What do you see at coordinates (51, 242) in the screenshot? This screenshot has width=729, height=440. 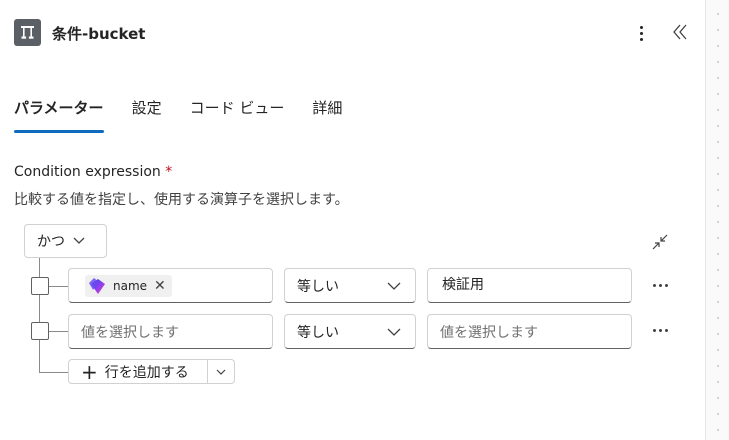 I see `group-operator-label: かつ` at bounding box center [51, 242].